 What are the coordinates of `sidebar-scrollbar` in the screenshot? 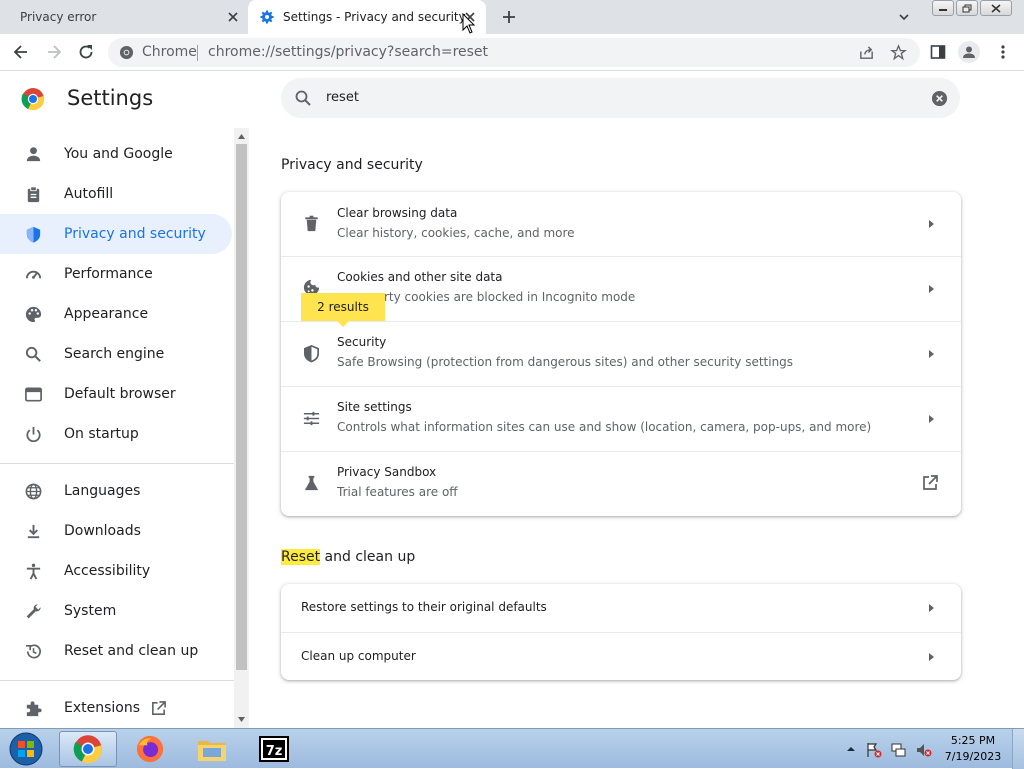 It's located at (241, 428).